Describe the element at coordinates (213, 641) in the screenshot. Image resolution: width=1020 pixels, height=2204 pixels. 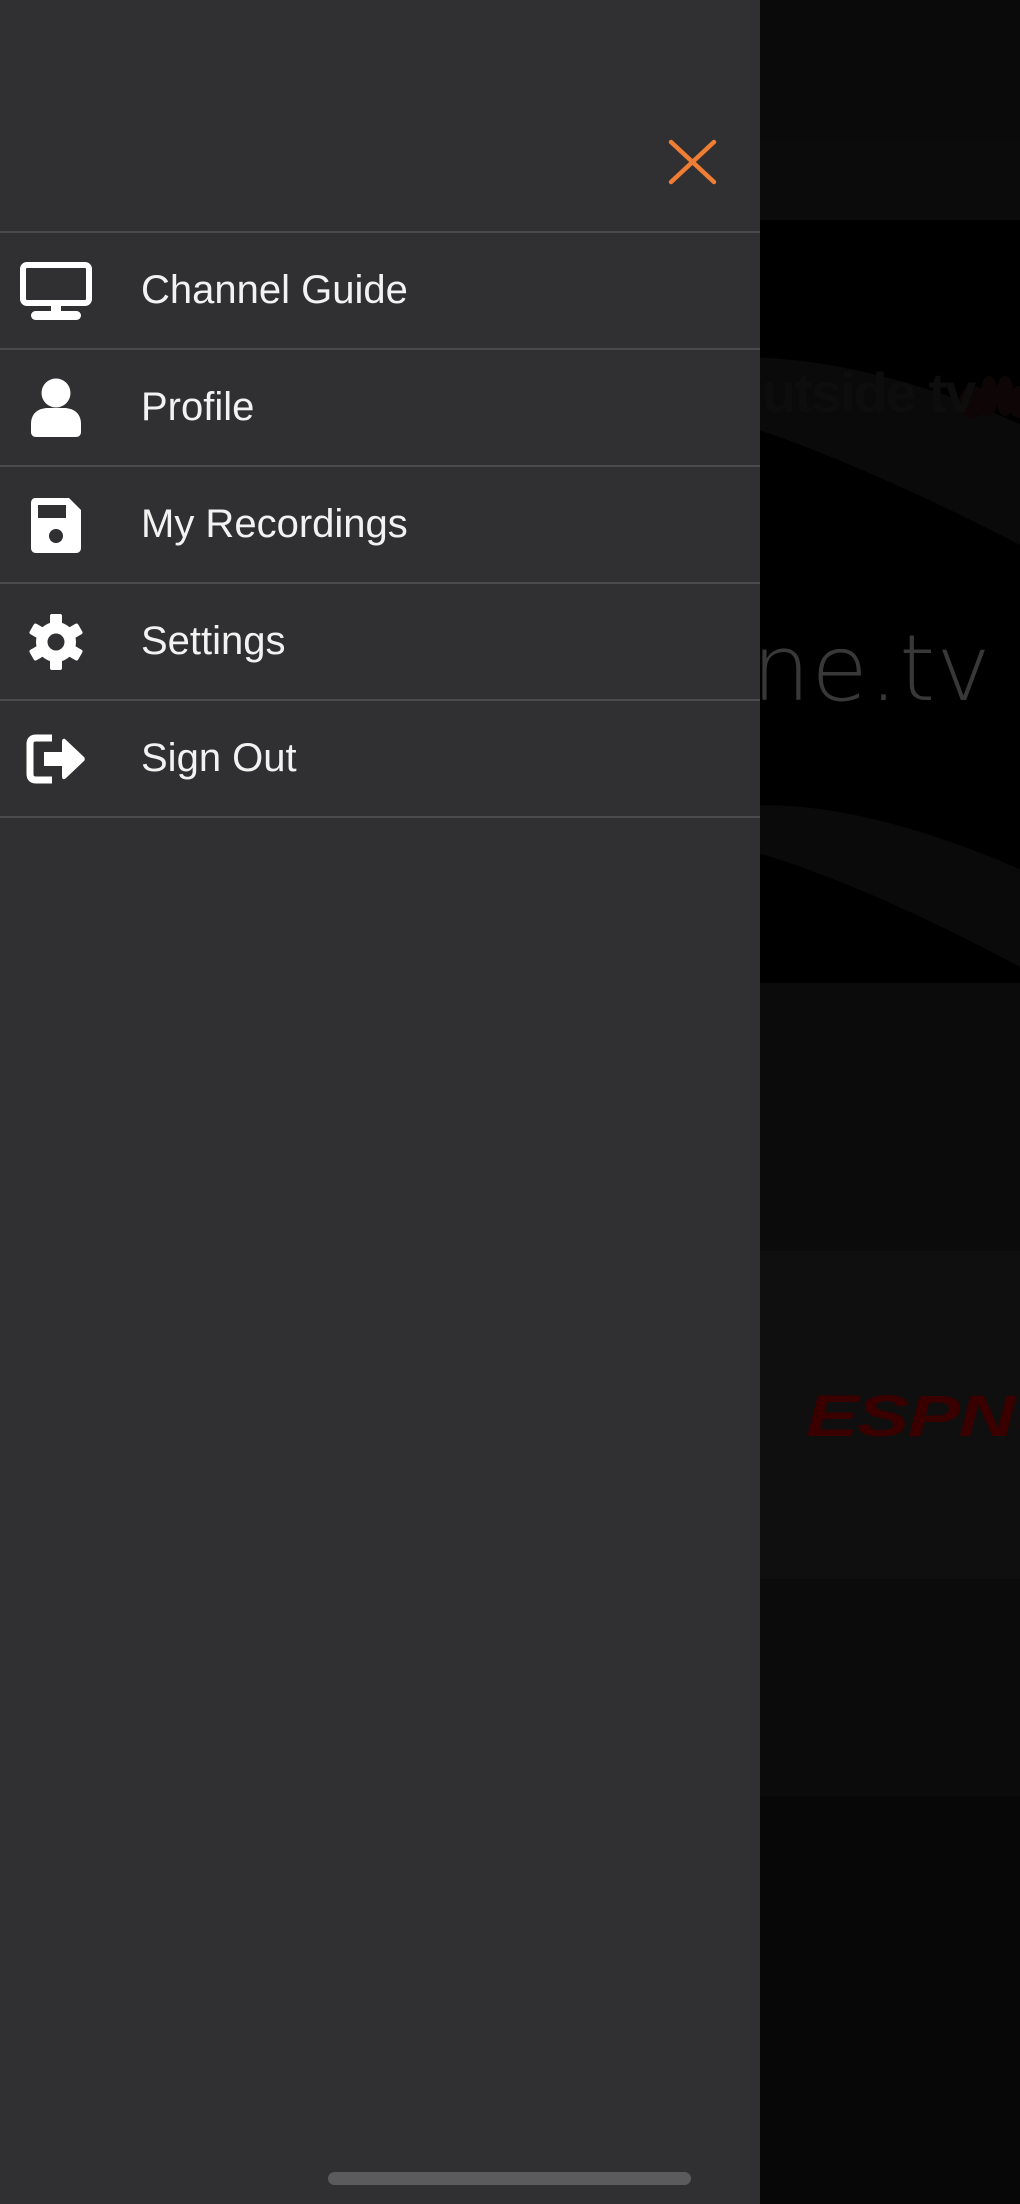
I see `menu-item-label: Settings` at that location.